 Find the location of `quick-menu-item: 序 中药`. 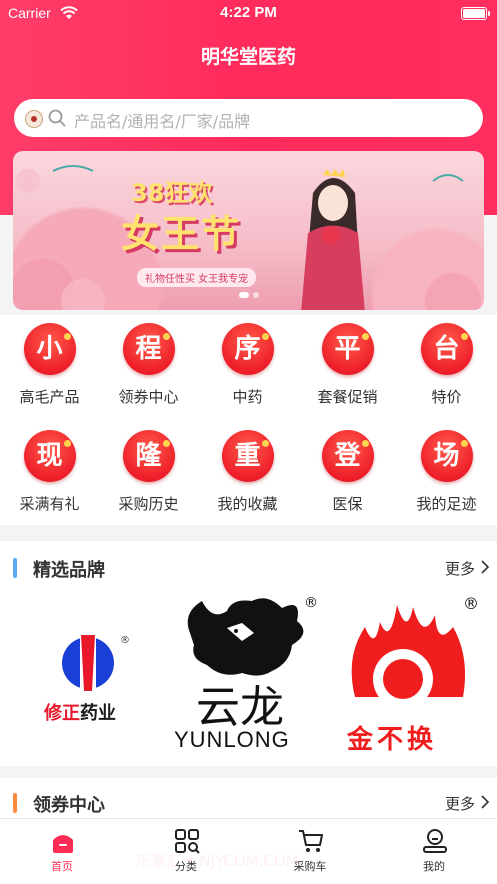

quick-menu-item: 序 中药 is located at coordinates (247, 361).